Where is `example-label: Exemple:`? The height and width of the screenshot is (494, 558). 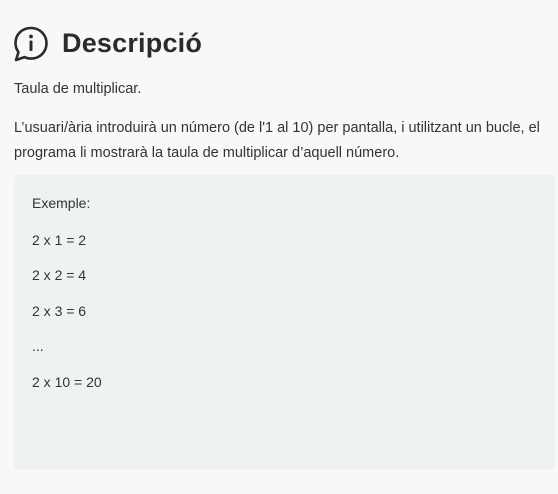 example-label: Exemple: is located at coordinates (61, 203).